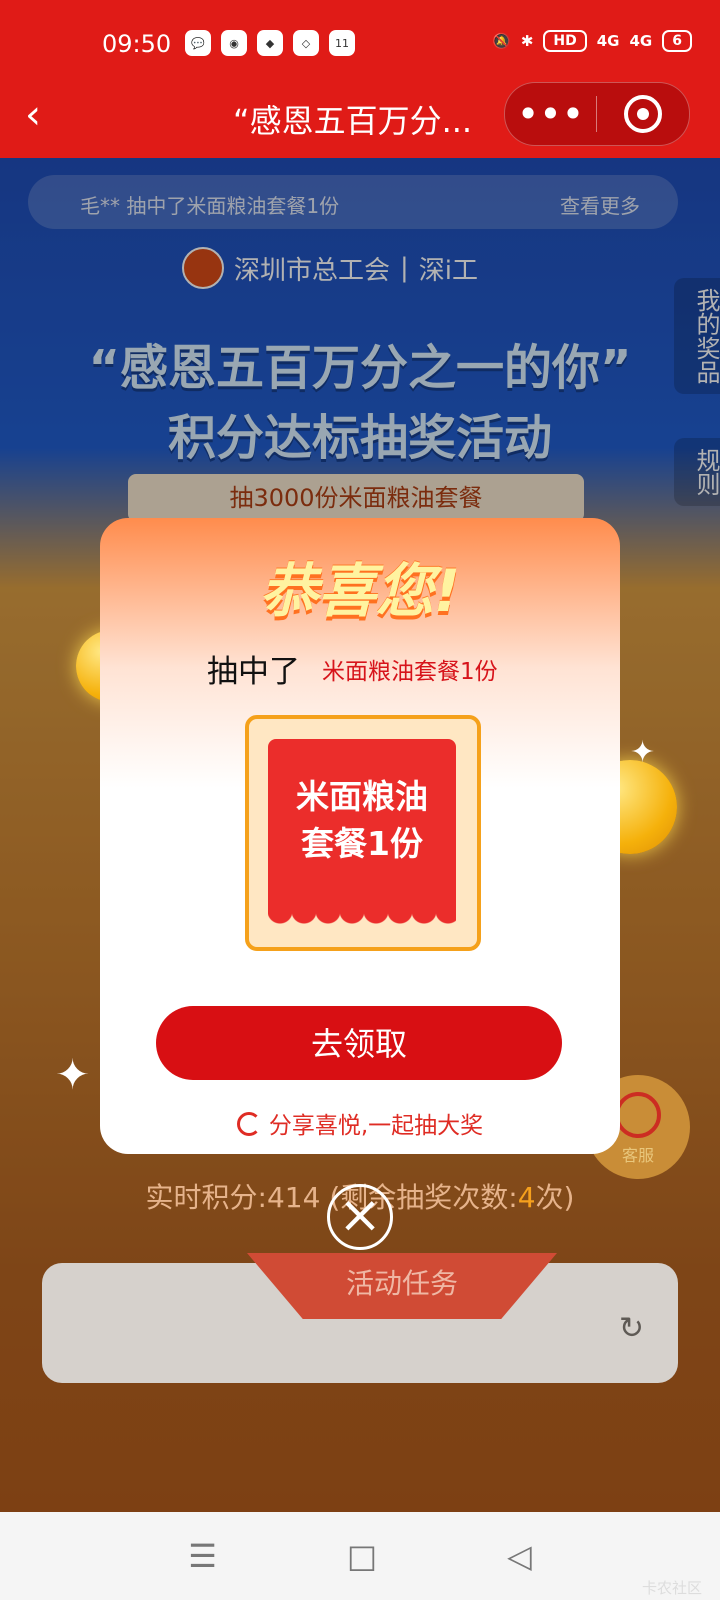  What do you see at coordinates (306, 43) in the screenshot?
I see `notification-app-icon: ◇` at bounding box center [306, 43].